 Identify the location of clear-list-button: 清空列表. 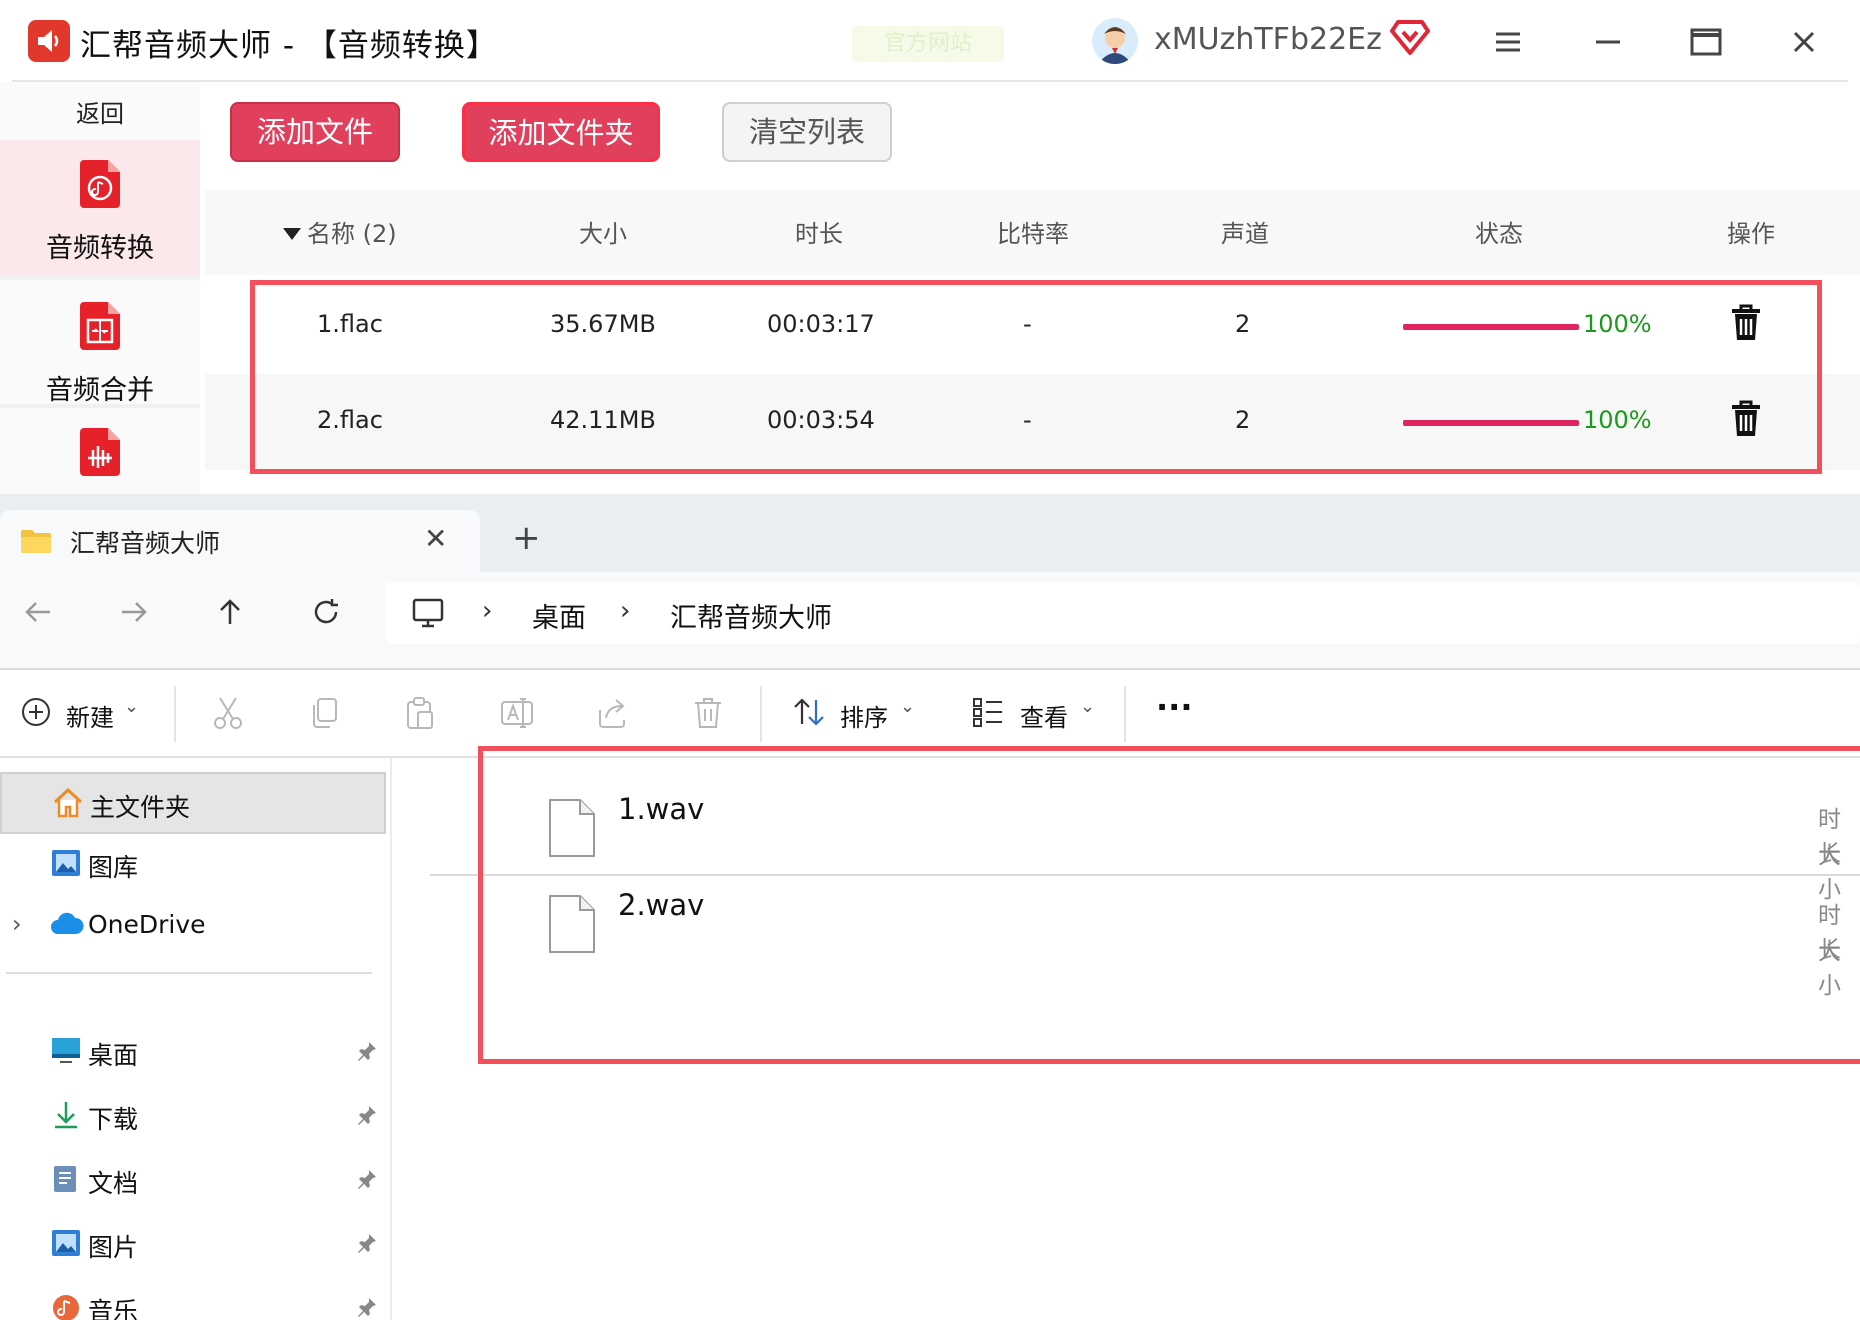
(807, 132).